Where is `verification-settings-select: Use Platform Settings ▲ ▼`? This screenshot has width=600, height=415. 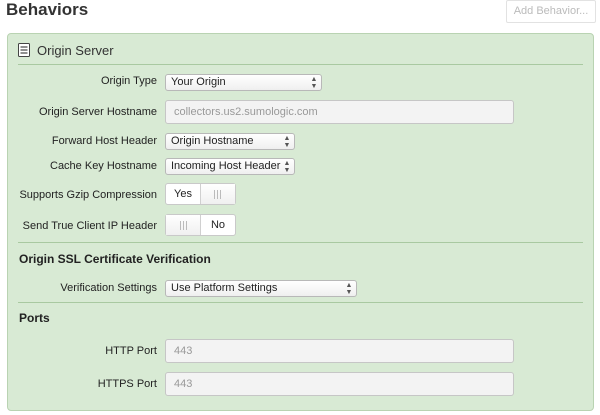
verification-settings-select: Use Platform Settings ▲ ▼ is located at coordinates (261, 288).